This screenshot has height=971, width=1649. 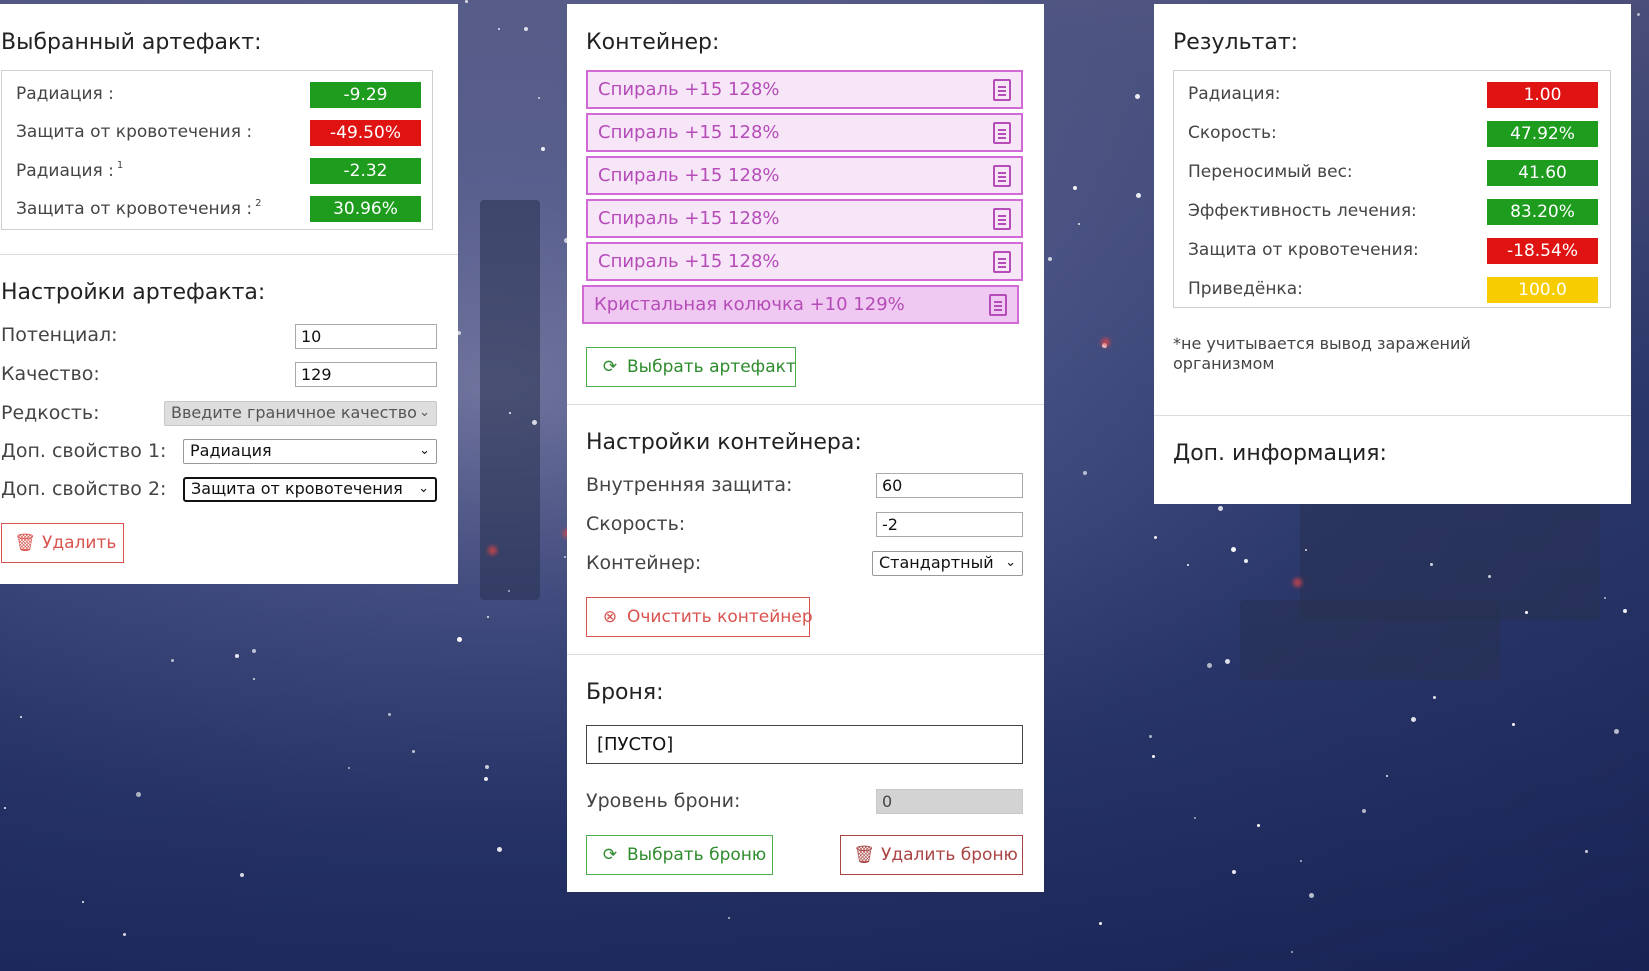 I want to click on quality-input: 129, so click(x=366, y=374).